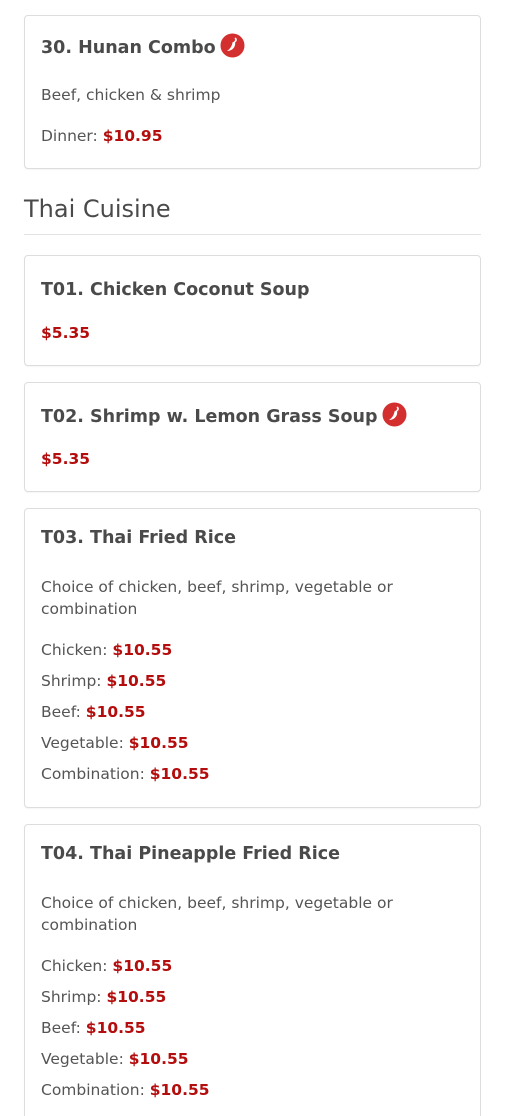 The width and height of the screenshot is (510, 1116). Describe the element at coordinates (128, 47) in the screenshot. I see `item-title: 30. Hunan Combo` at that location.